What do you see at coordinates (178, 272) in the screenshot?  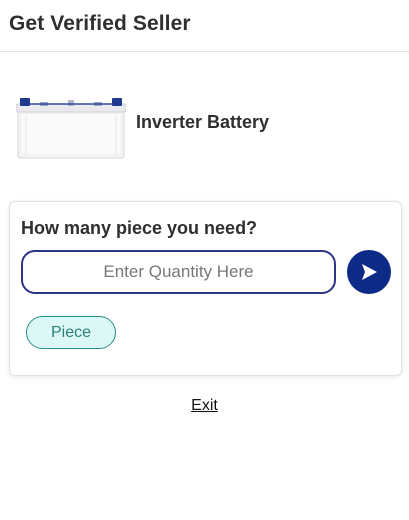 I see `quantity-input` at bounding box center [178, 272].